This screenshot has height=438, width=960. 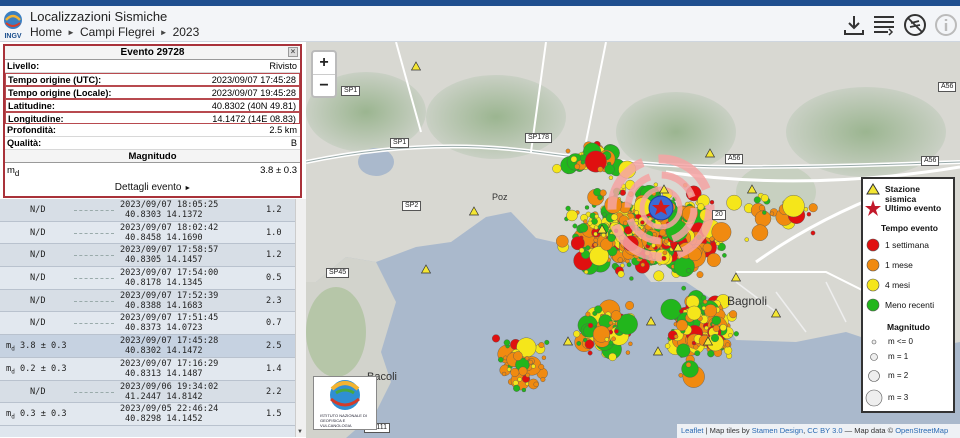 What do you see at coordinates (147, 392) in the screenshot?
I see `event-list-row: N/D 2023/09/06 19:34:02 41.2447 14.8142 2.2` at bounding box center [147, 392].